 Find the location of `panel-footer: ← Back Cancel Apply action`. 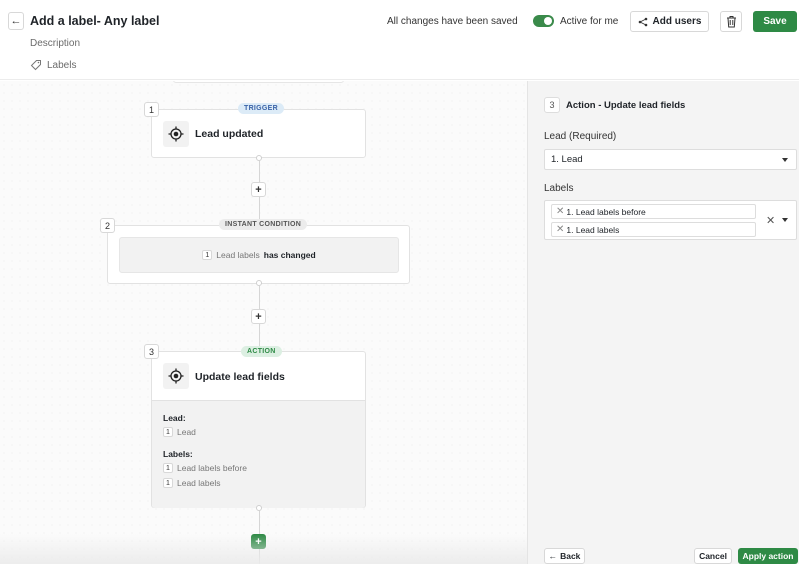

panel-footer: ← Back Cancel Apply action is located at coordinates (663, 553).